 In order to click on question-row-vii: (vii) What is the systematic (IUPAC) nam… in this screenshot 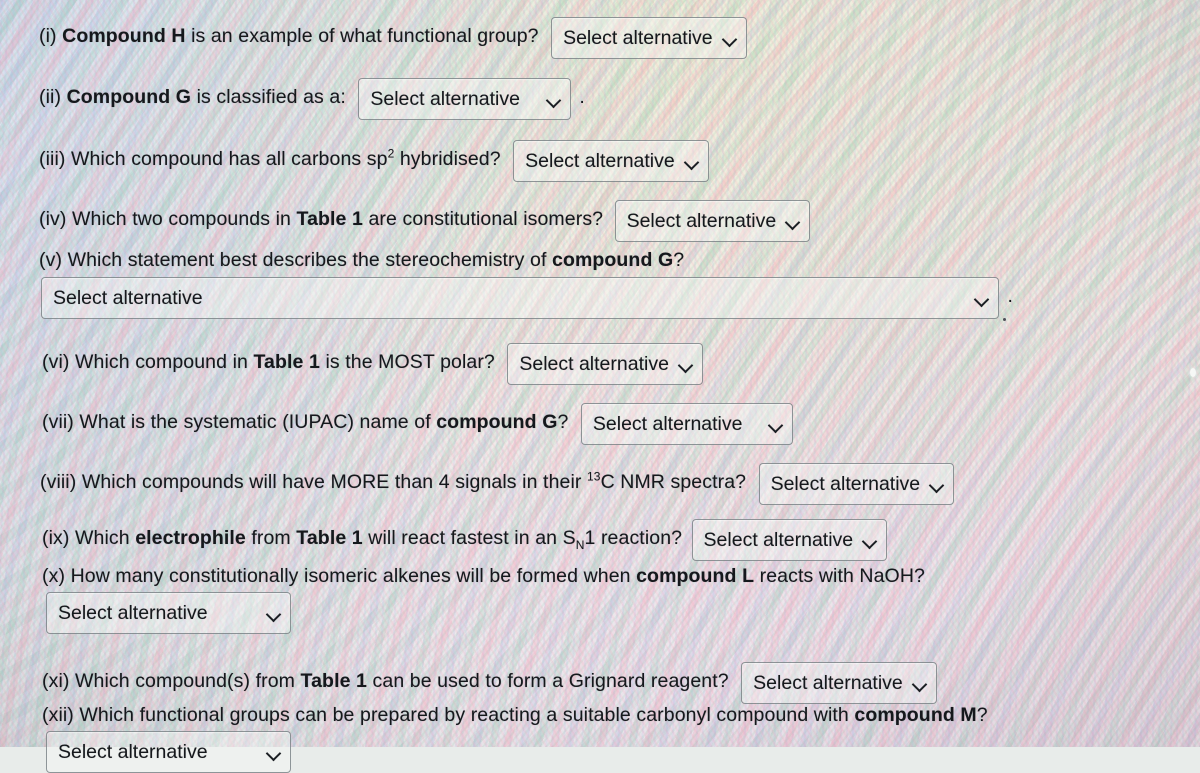, I will do `click(418, 424)`.